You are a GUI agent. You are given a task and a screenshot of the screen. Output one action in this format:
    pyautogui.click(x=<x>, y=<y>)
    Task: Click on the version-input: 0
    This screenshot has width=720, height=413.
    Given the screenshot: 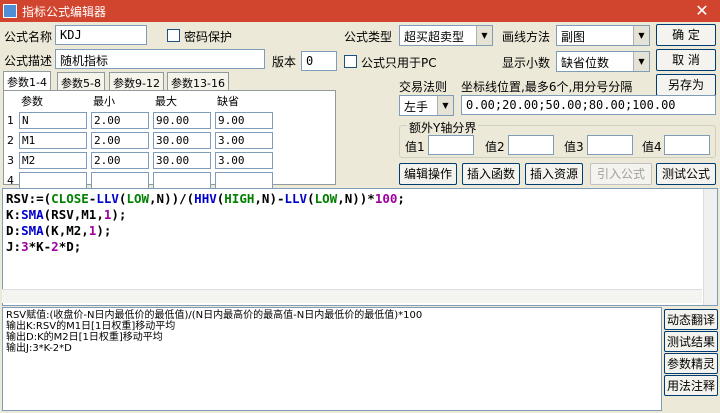 What is the action you would take?
    pyautogui.click(x=319, y=61)
    